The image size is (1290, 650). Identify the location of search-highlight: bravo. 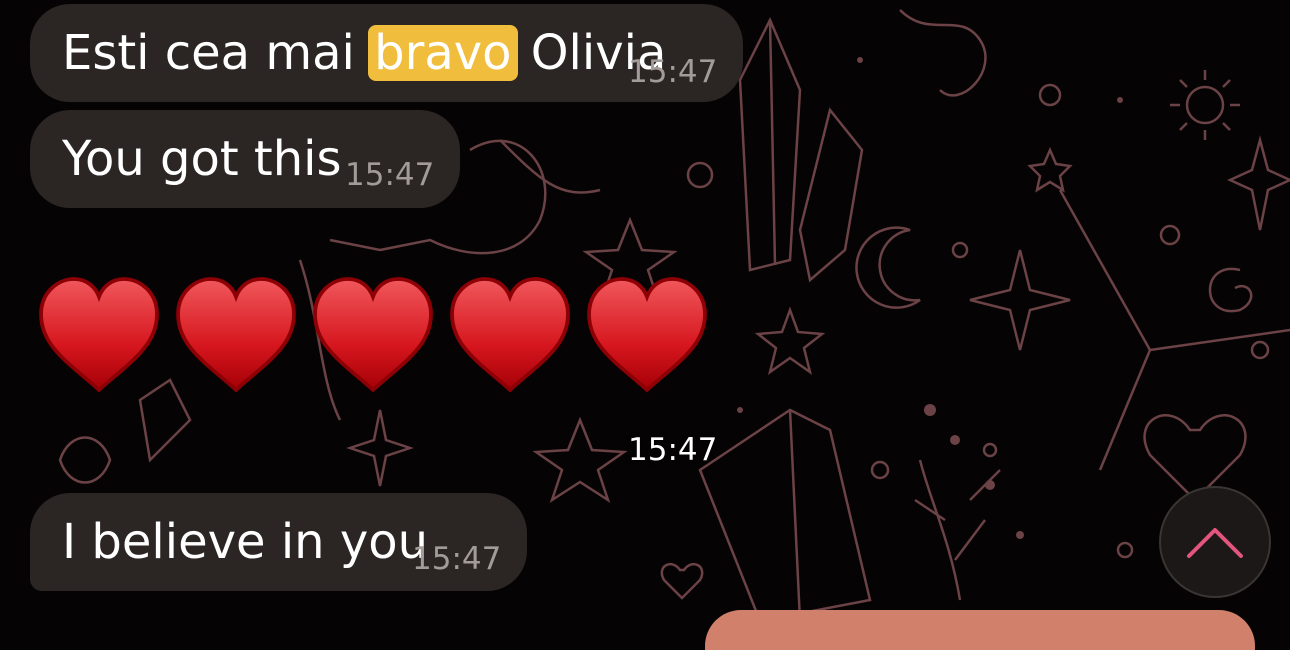
(443, 53).